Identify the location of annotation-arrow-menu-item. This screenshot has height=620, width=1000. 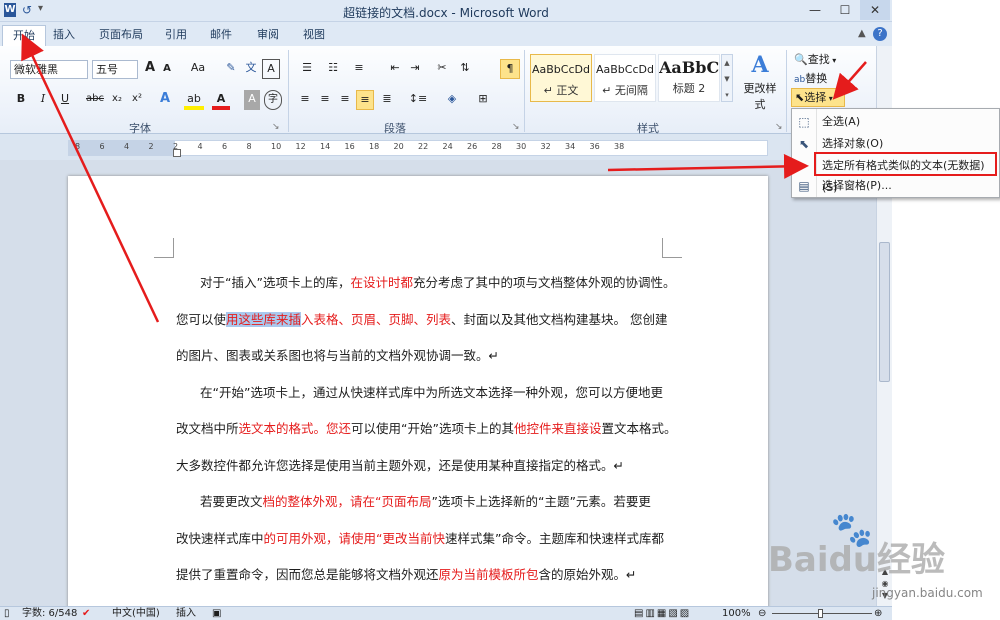
(708, 166).